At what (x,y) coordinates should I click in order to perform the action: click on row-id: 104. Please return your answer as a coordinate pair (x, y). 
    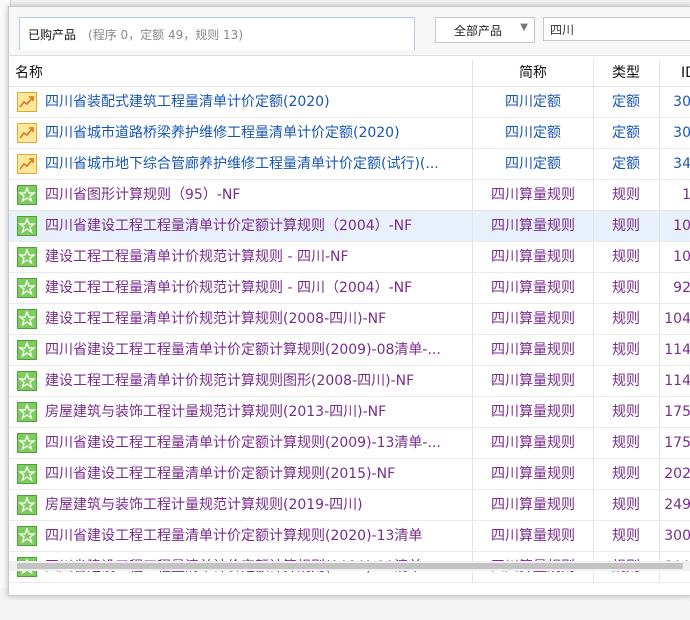
    Looking at the image, I should click on (677, 319).